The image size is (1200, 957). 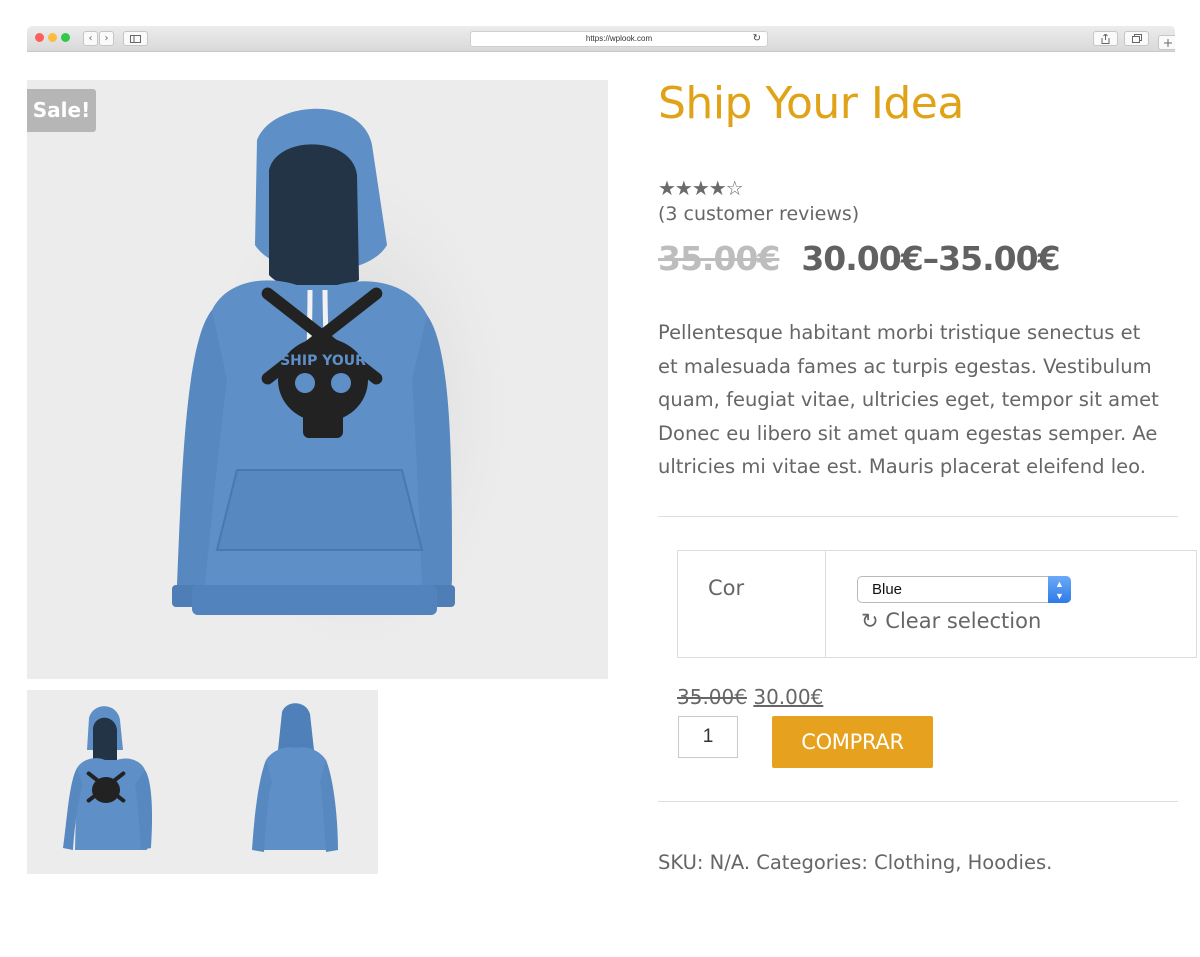 I want to click on svg-text: SHIP YOUR, so click(x=323, y=361).